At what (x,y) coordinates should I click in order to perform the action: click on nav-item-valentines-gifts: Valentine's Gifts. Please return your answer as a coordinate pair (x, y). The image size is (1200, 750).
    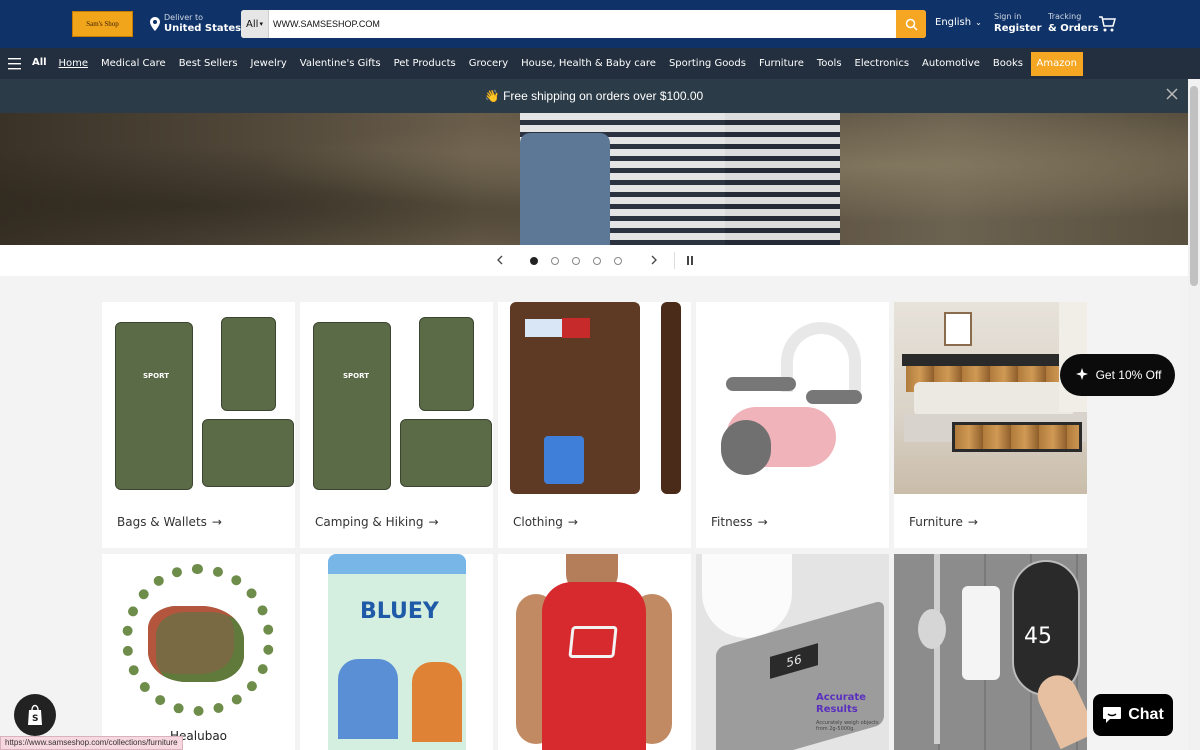
    Looking at the image, I should click on (340, 63).